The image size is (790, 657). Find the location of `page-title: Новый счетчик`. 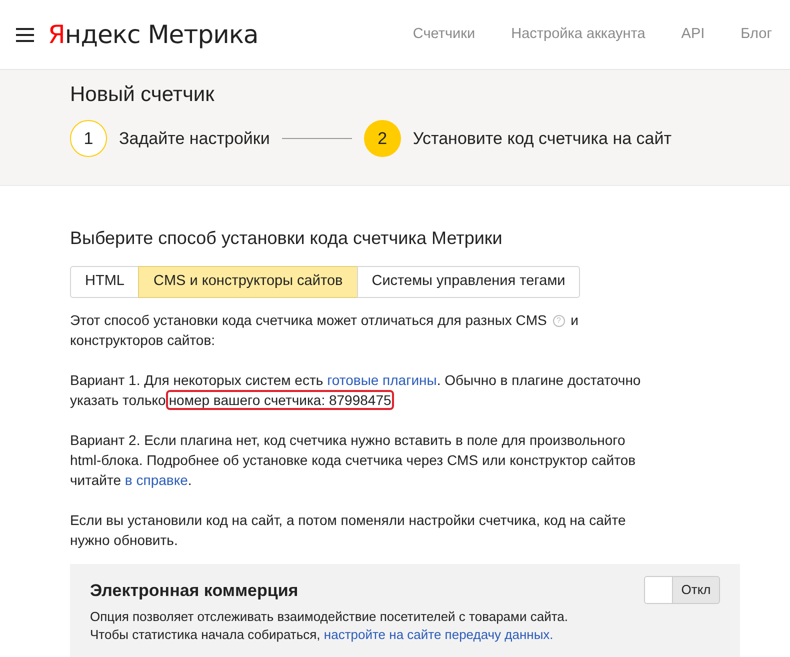

page-title: Новый счетчик is located at coordinates (143, 95).